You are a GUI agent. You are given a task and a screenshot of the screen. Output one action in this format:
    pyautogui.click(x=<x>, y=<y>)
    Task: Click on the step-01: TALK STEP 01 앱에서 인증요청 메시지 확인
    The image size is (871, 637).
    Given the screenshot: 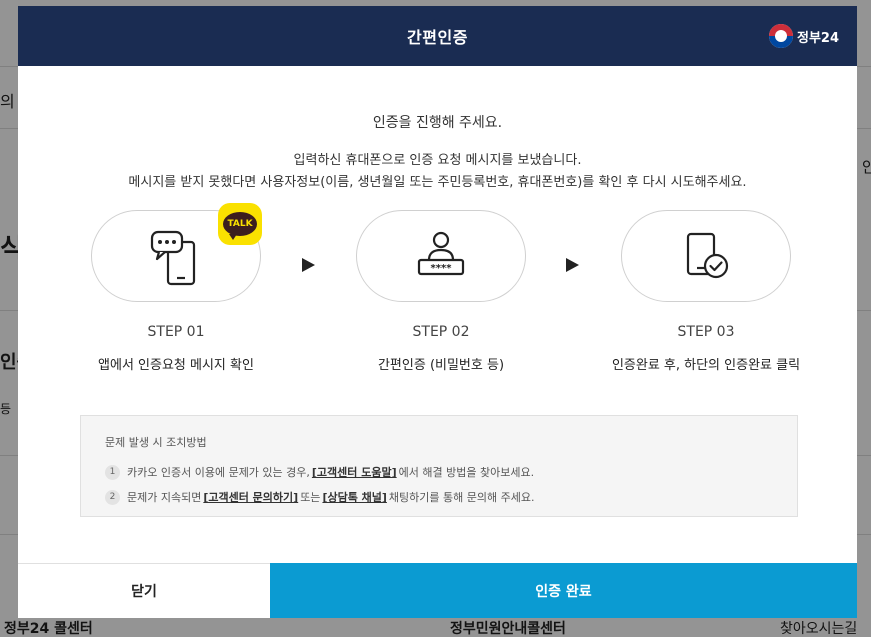 What is the action you would take?
    pyautogui.click(x=176, y=288)
    